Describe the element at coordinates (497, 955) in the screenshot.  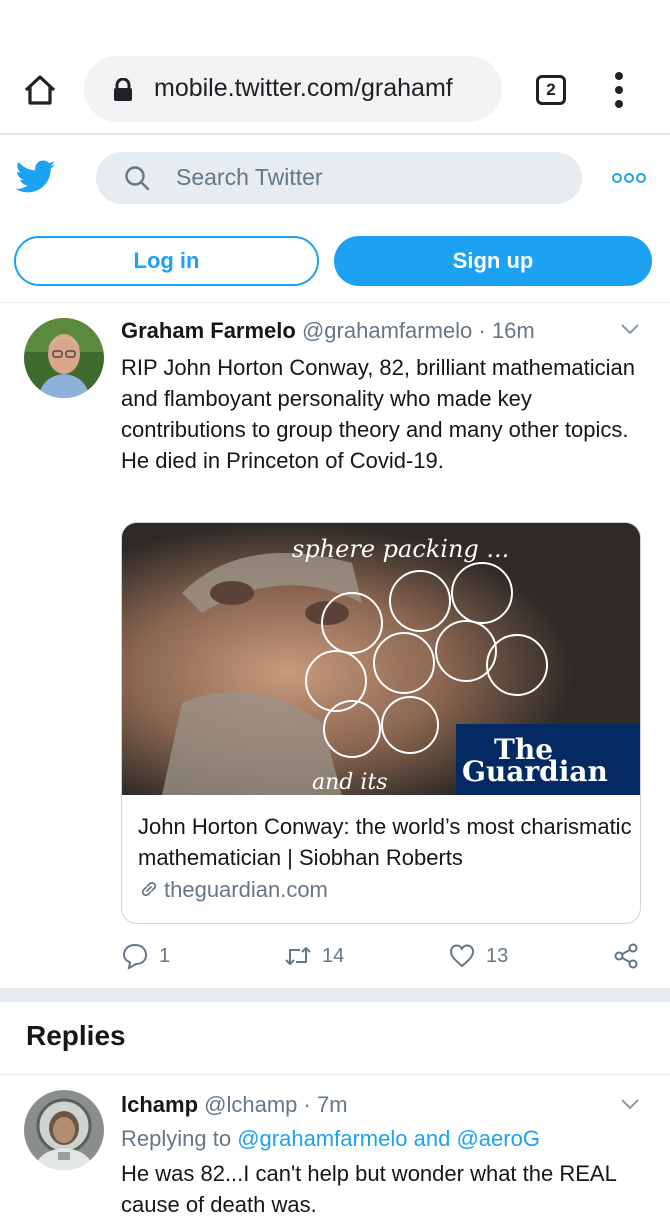
I see `like-count: 13` at that location.